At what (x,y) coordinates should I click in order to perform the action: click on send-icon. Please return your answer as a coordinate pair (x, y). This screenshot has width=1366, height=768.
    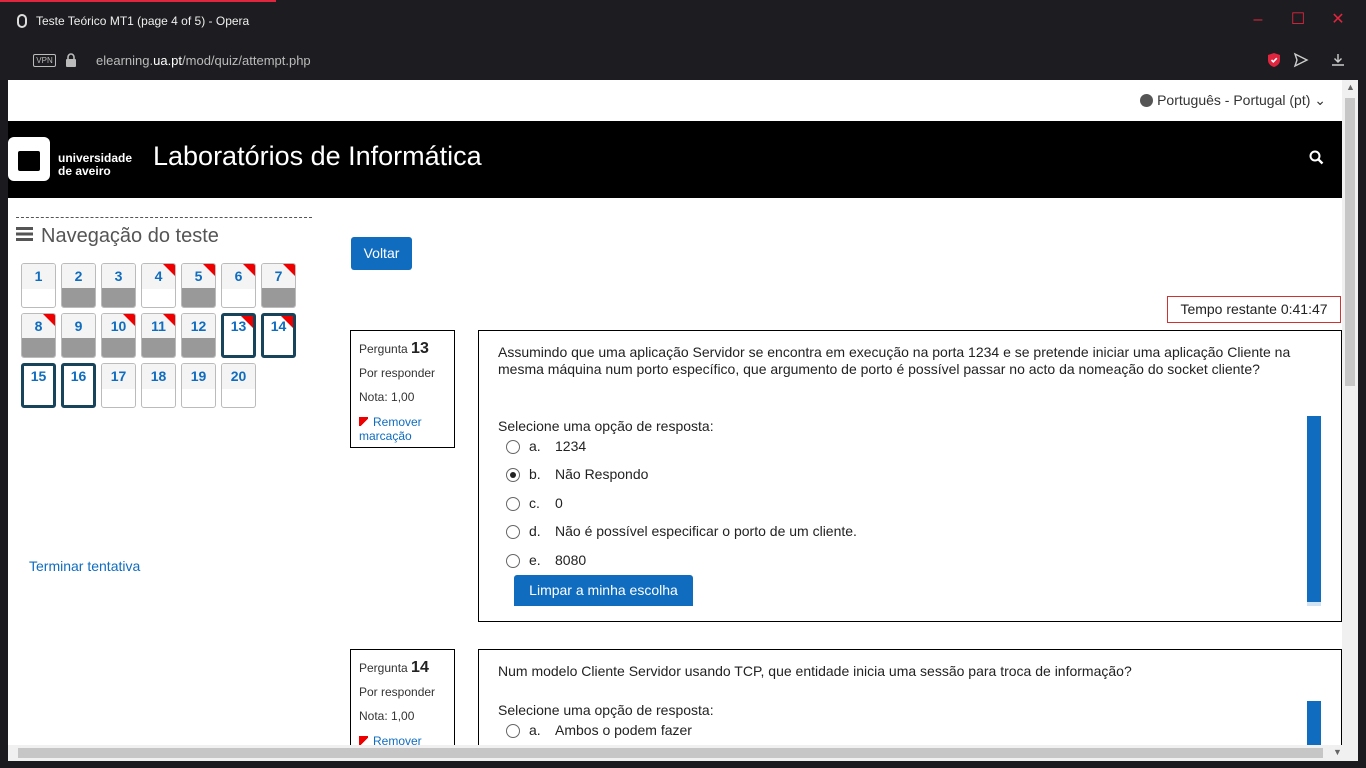
    Looking at the image, I should click on (1301, 60).